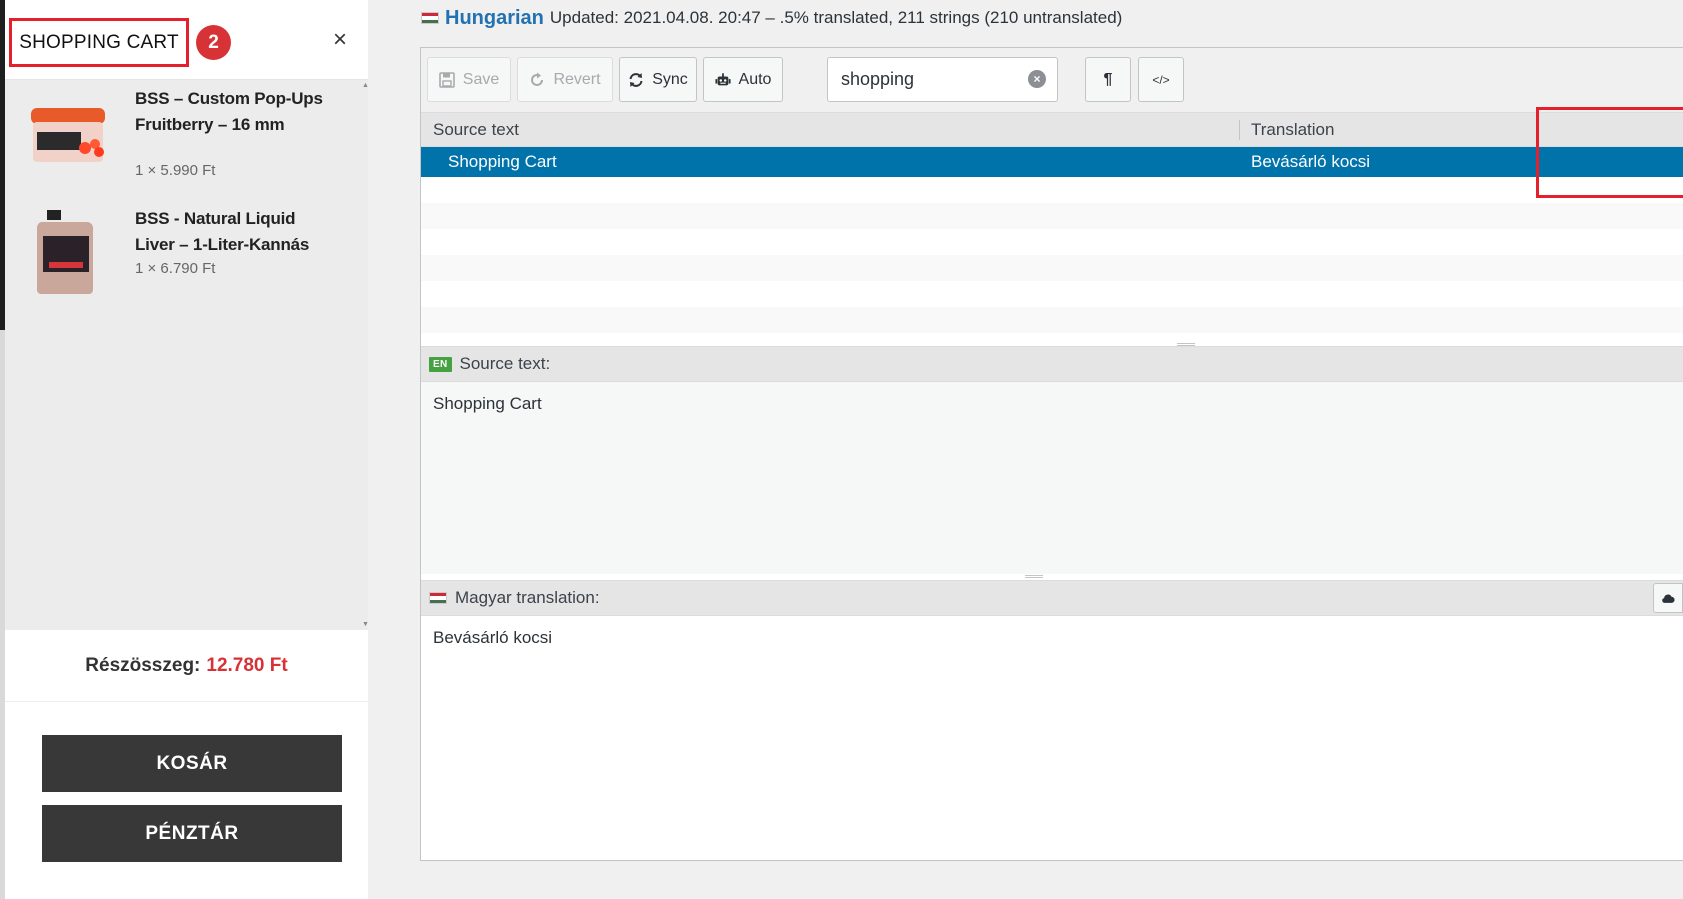 The width and height of the screenshot is (1683, 899). What do you see at coordinates (446, 79) in the screenshot?
I see `save-icon` at bounding box center [446, 79].